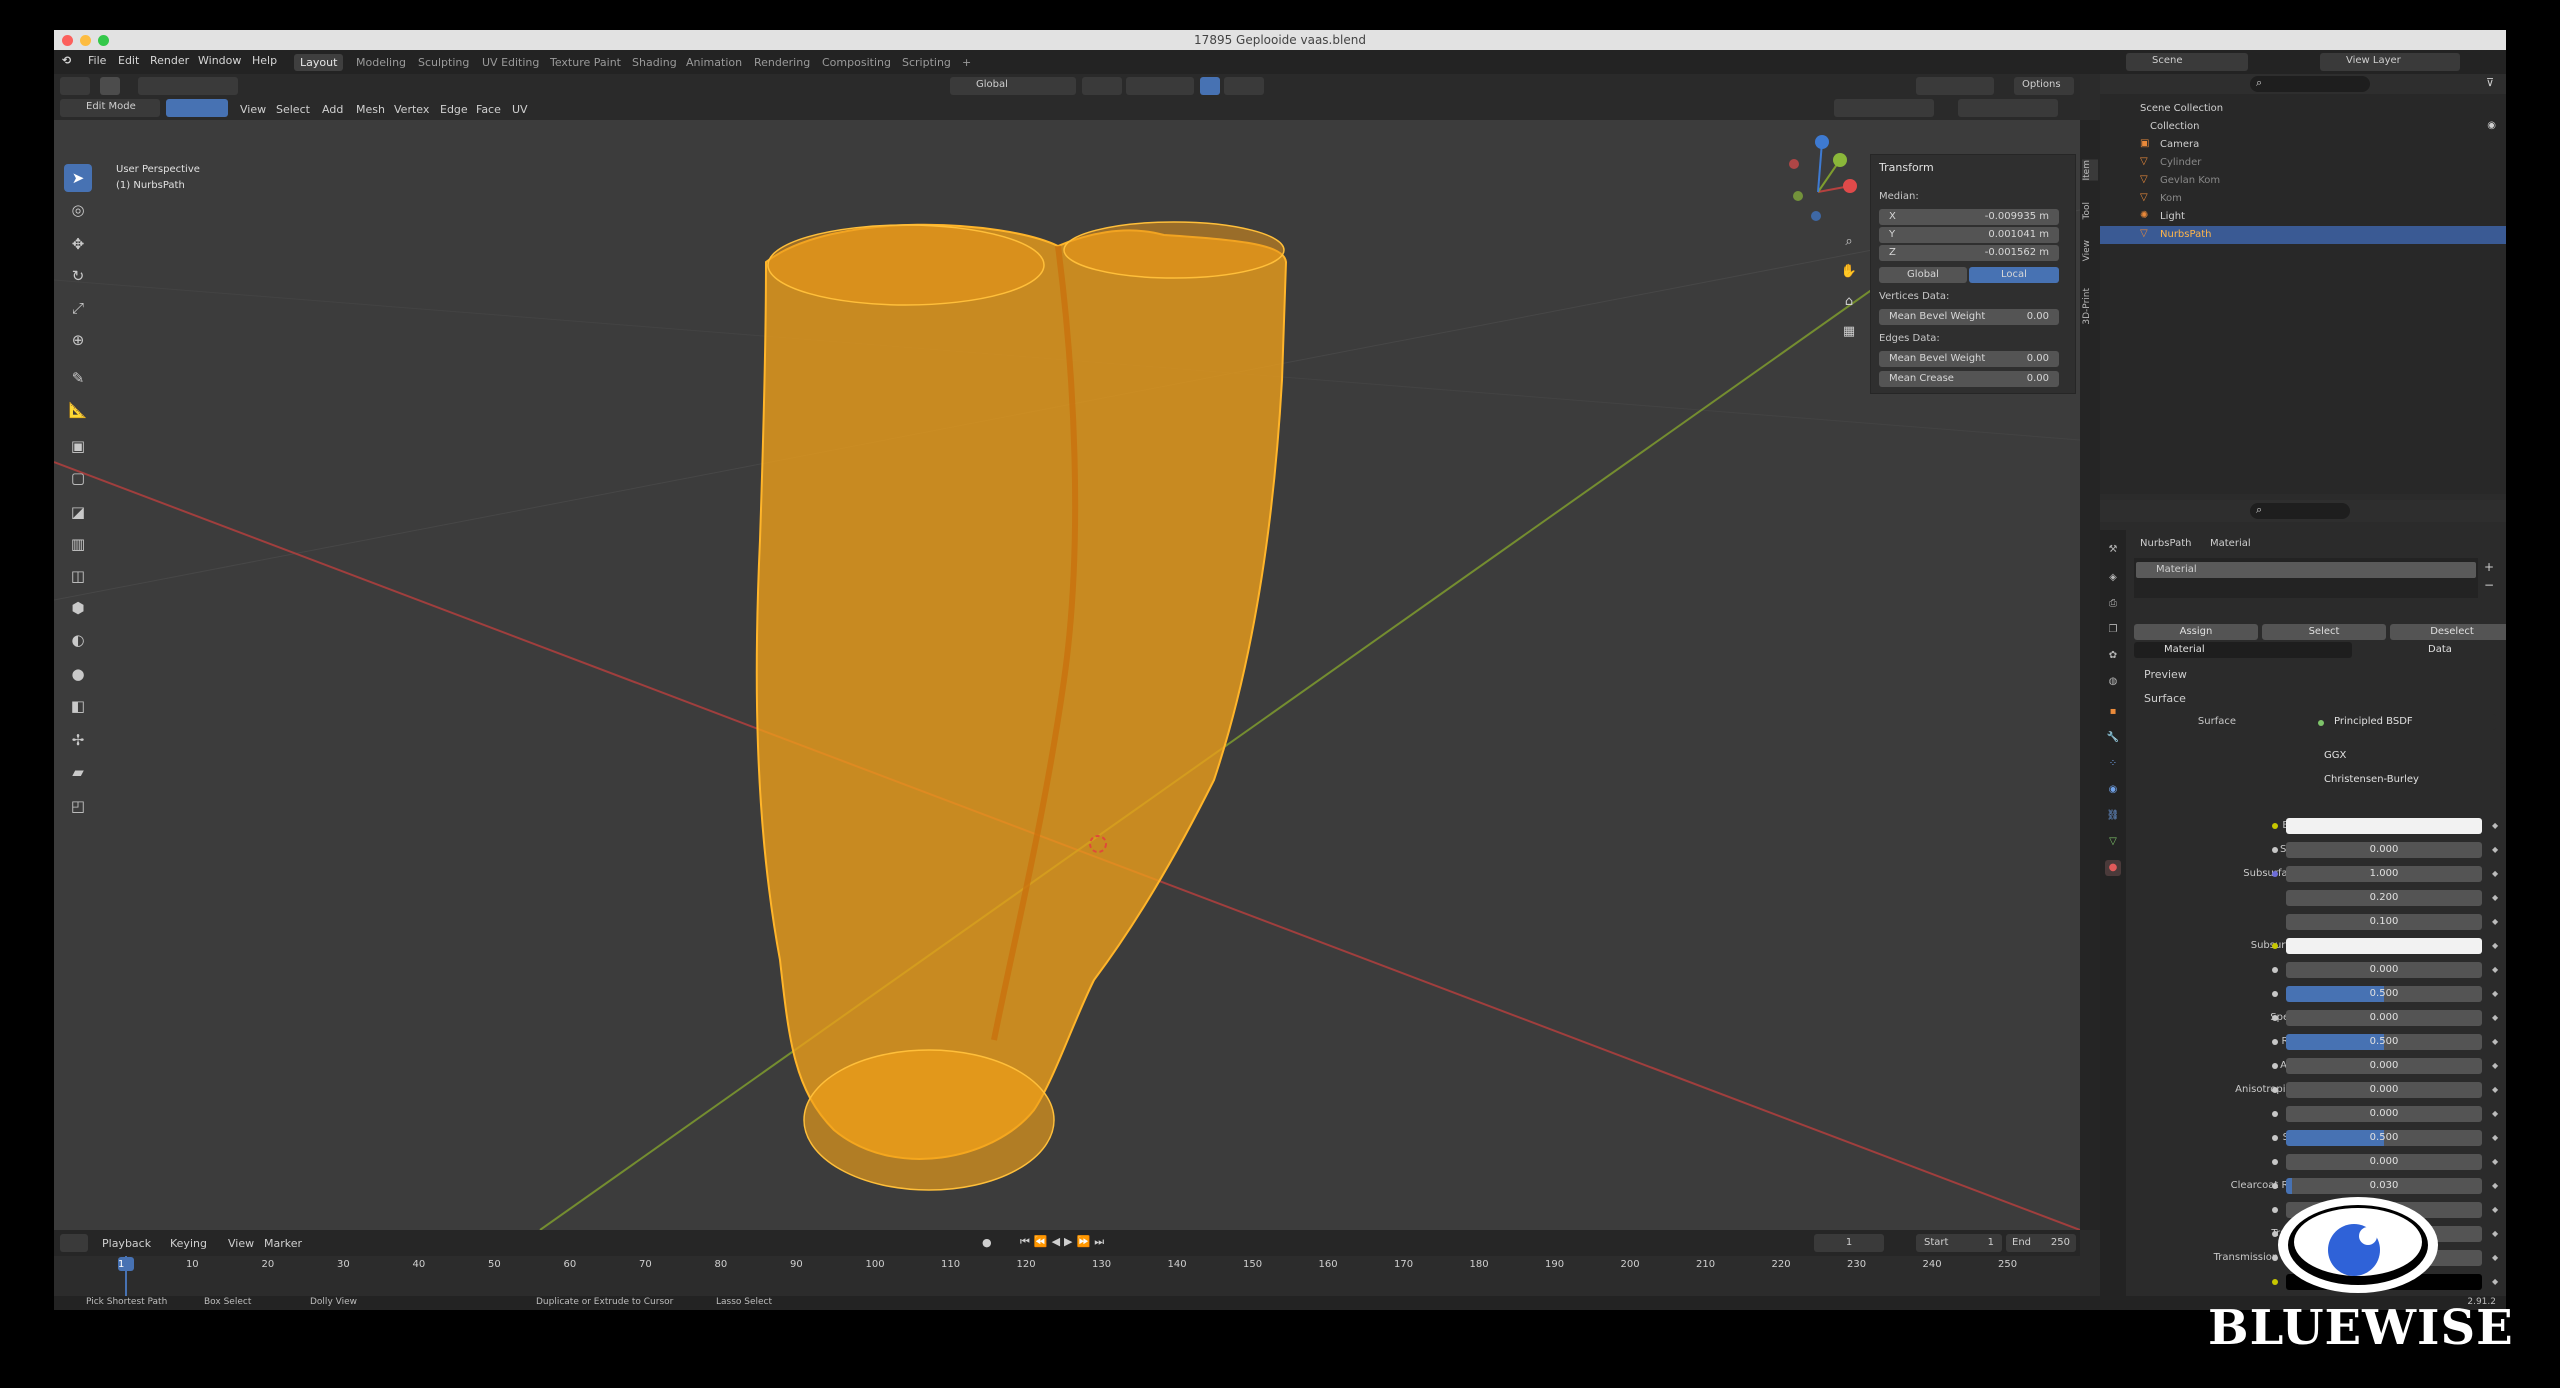 Image resolution: width=2560 pixels, height=1388 pixels. I want to click on blender-logo-icon: ⟲, so click(66, 60).